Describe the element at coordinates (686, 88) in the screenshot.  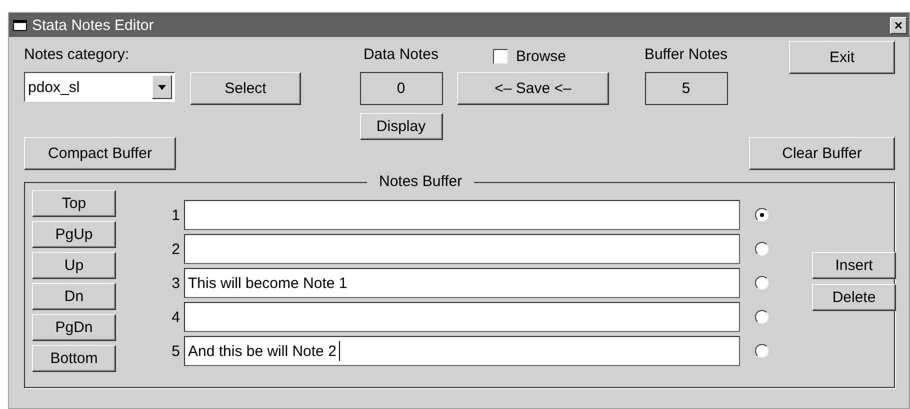
I see `buffer-notes-count: 5` at that location.